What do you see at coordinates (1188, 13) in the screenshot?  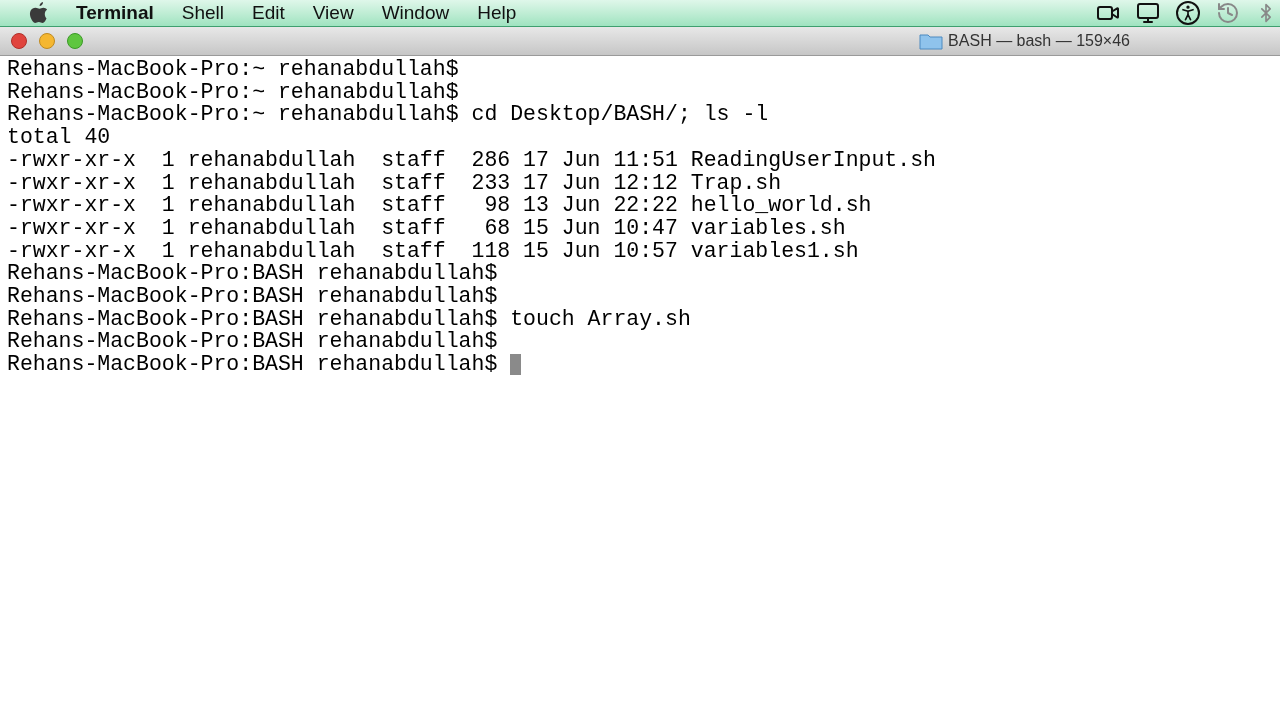 I see `accessibility-icon` at bounding box center [1188, 13].